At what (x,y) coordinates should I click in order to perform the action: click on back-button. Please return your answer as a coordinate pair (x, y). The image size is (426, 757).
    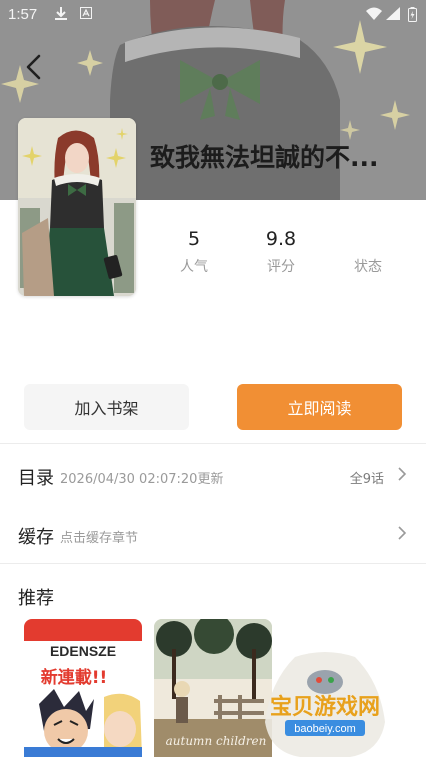
    Looking at the image, I should click on (33, 67).